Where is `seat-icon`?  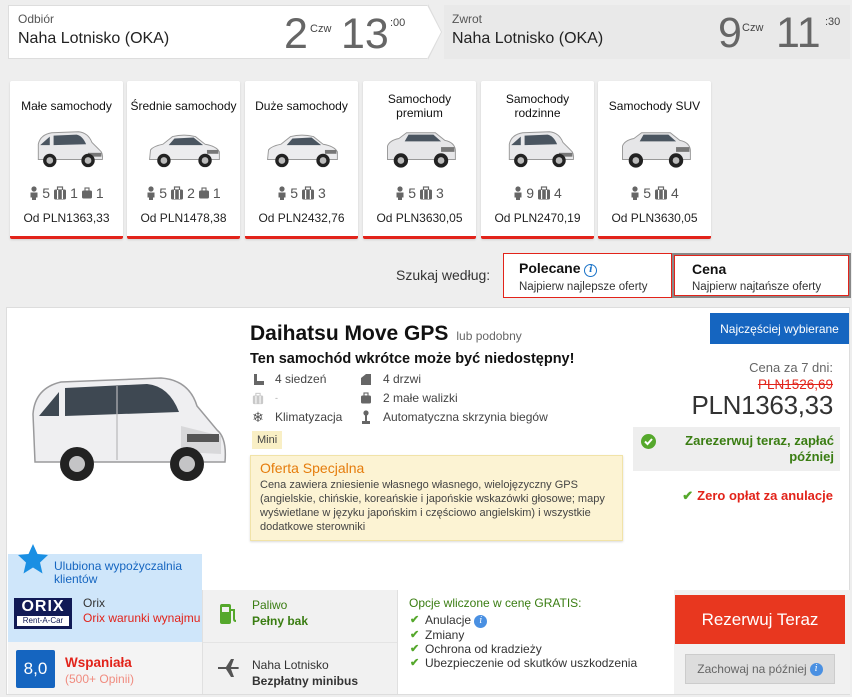
seat-icon is located at coordinates (258, 379).